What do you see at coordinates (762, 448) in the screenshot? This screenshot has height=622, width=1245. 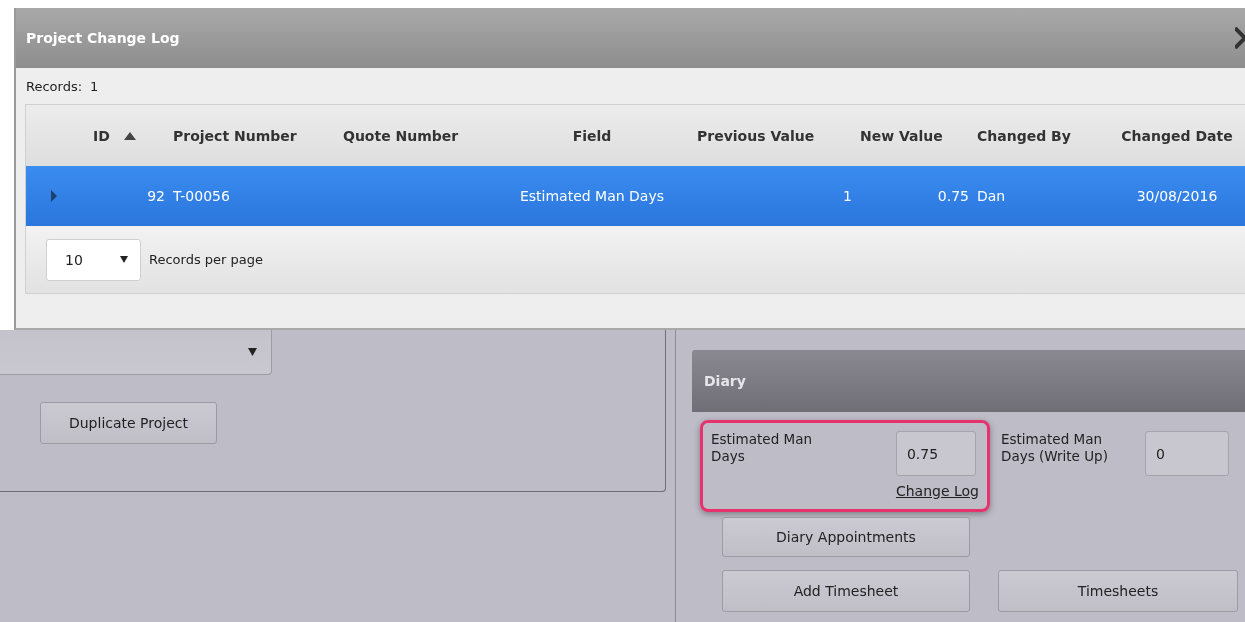 I see `field-label: Estimated Man Days` at bounding box center [762, 448].